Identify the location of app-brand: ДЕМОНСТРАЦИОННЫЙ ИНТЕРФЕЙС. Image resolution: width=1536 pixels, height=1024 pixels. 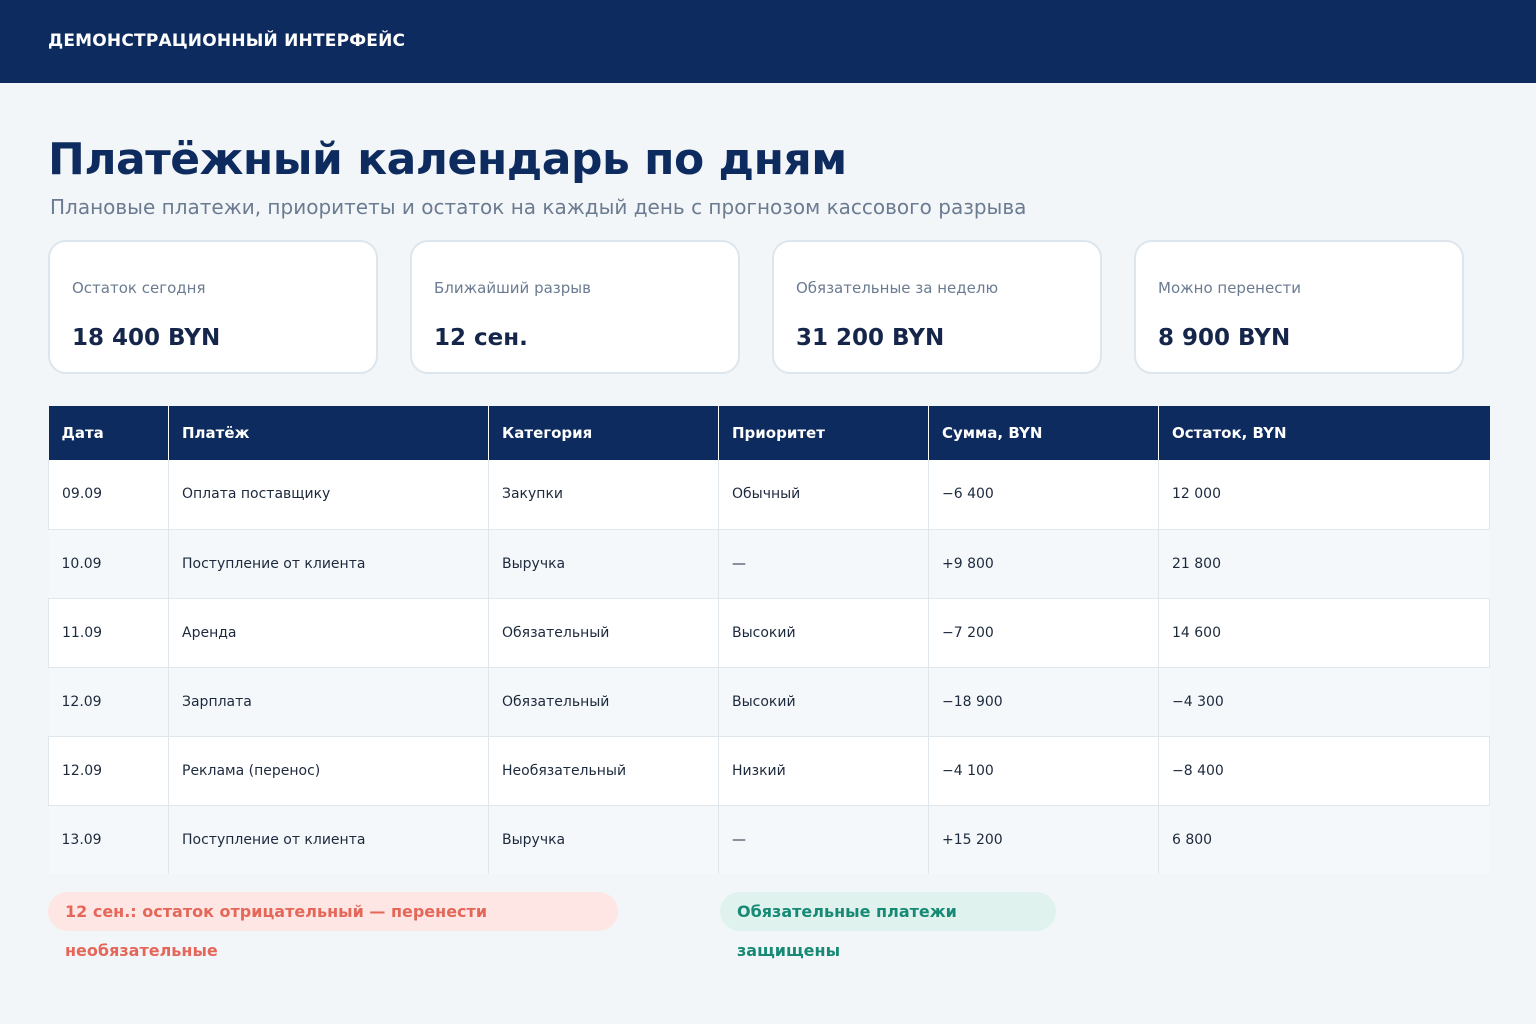
(227, 41).